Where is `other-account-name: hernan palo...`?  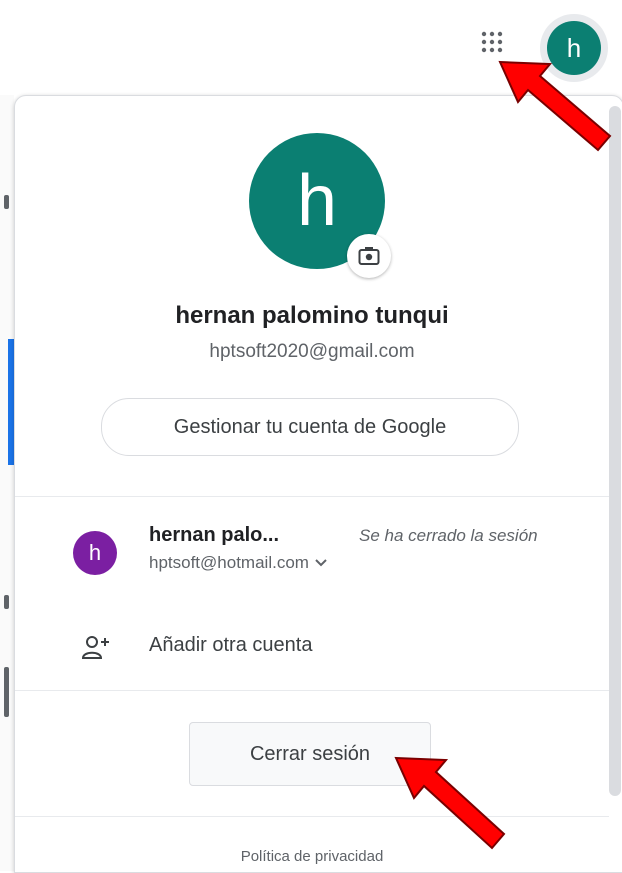 other-account-name: hernan palo... is located at coordinates (214, 535).